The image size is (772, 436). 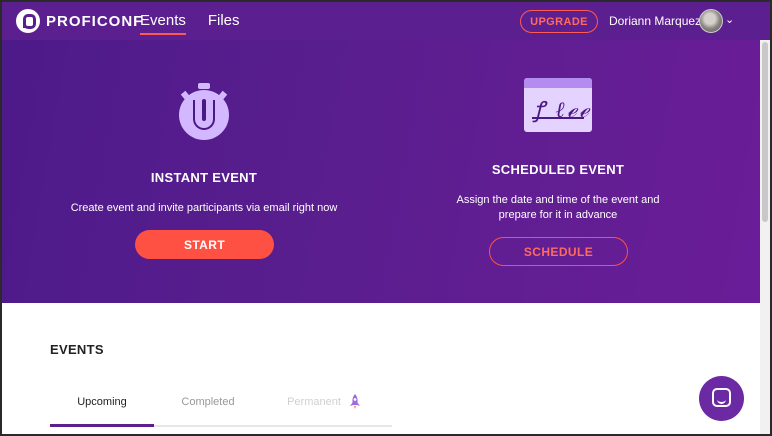 I want to click on stopwatch-hand, so click(x=204, y=110).